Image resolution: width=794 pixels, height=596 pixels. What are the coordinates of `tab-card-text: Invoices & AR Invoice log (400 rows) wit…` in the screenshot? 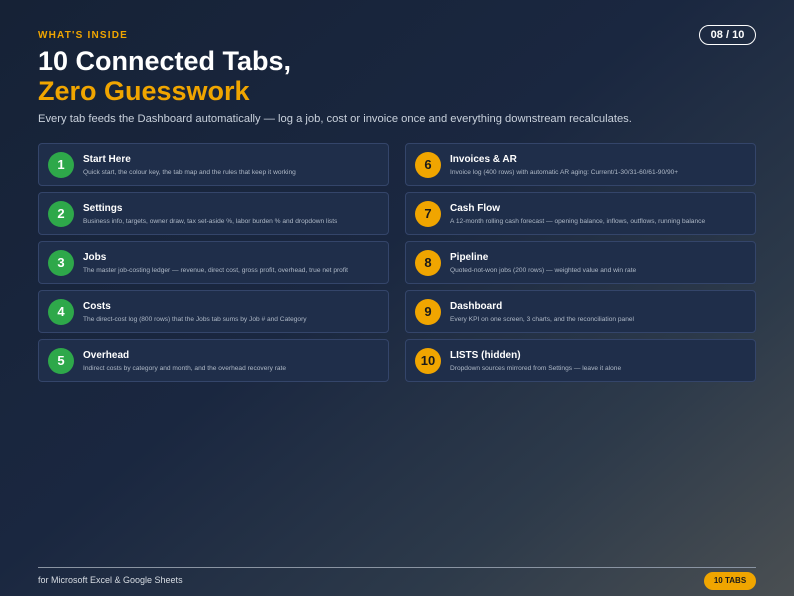 It's located at (564, 165).